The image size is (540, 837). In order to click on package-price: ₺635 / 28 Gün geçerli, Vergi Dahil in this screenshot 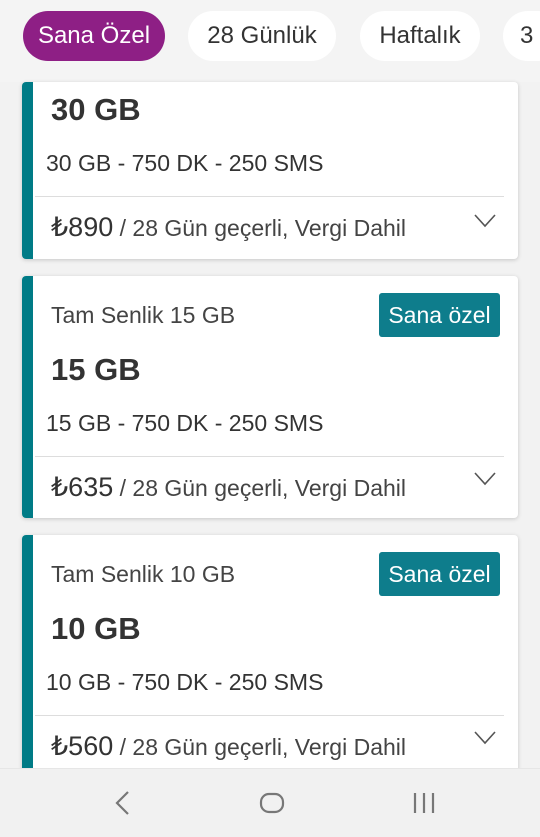, I will do `click(228, 487)`.